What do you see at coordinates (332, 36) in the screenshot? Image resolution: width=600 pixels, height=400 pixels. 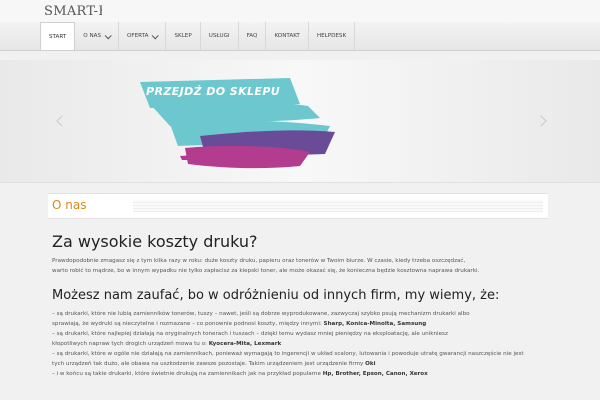 I see `nav-item-helpdesk: HELPDESK` at bounding box center [332, 36].